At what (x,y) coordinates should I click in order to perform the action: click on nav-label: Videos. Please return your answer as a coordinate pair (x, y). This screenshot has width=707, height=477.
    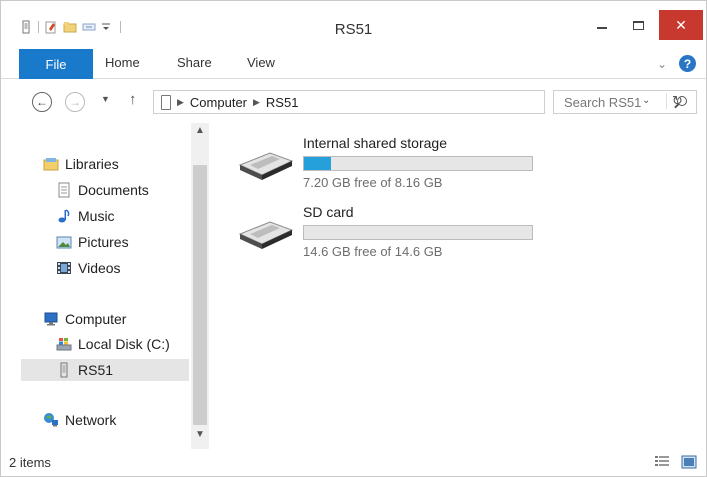
    Looking at the image, I should click on (99, 268).